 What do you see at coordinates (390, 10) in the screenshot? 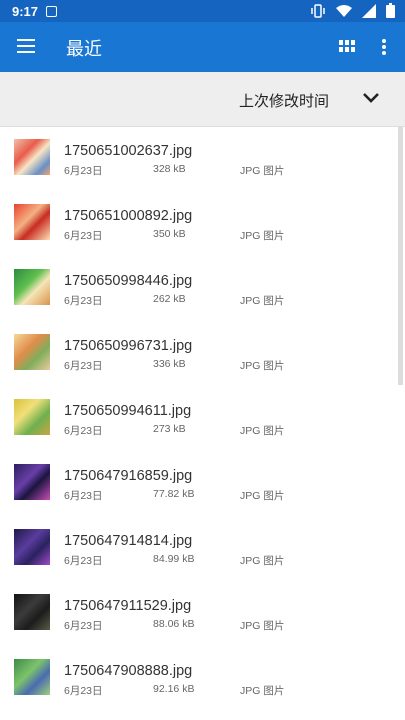
I see `battery-icon` at bounding box center [390, 10].